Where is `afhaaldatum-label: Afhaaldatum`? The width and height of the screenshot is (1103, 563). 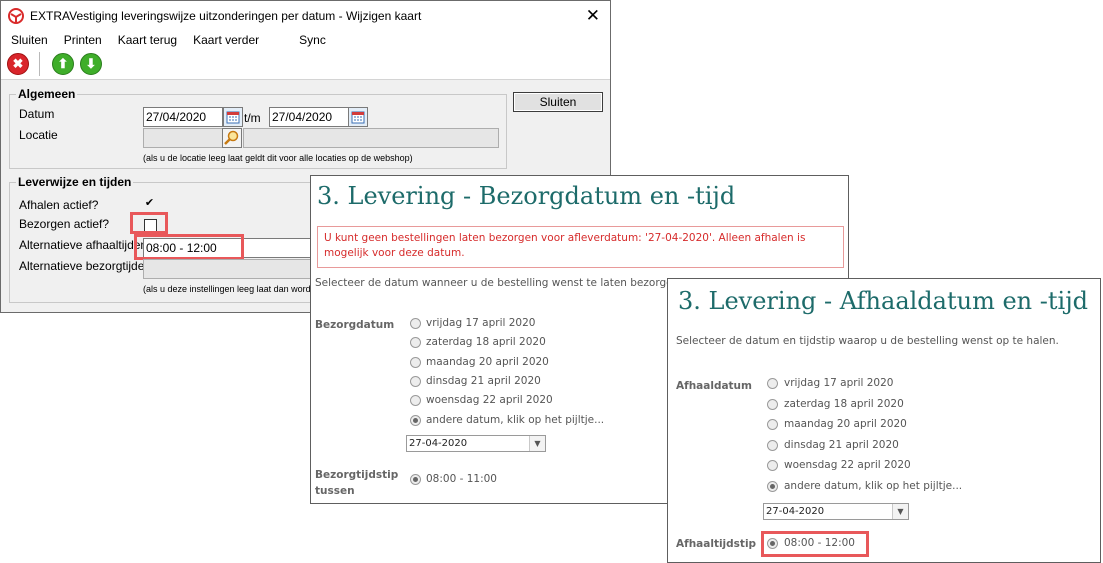 afhaaldatum-label: Afhaaldatum is located at coordinates (714, 386).